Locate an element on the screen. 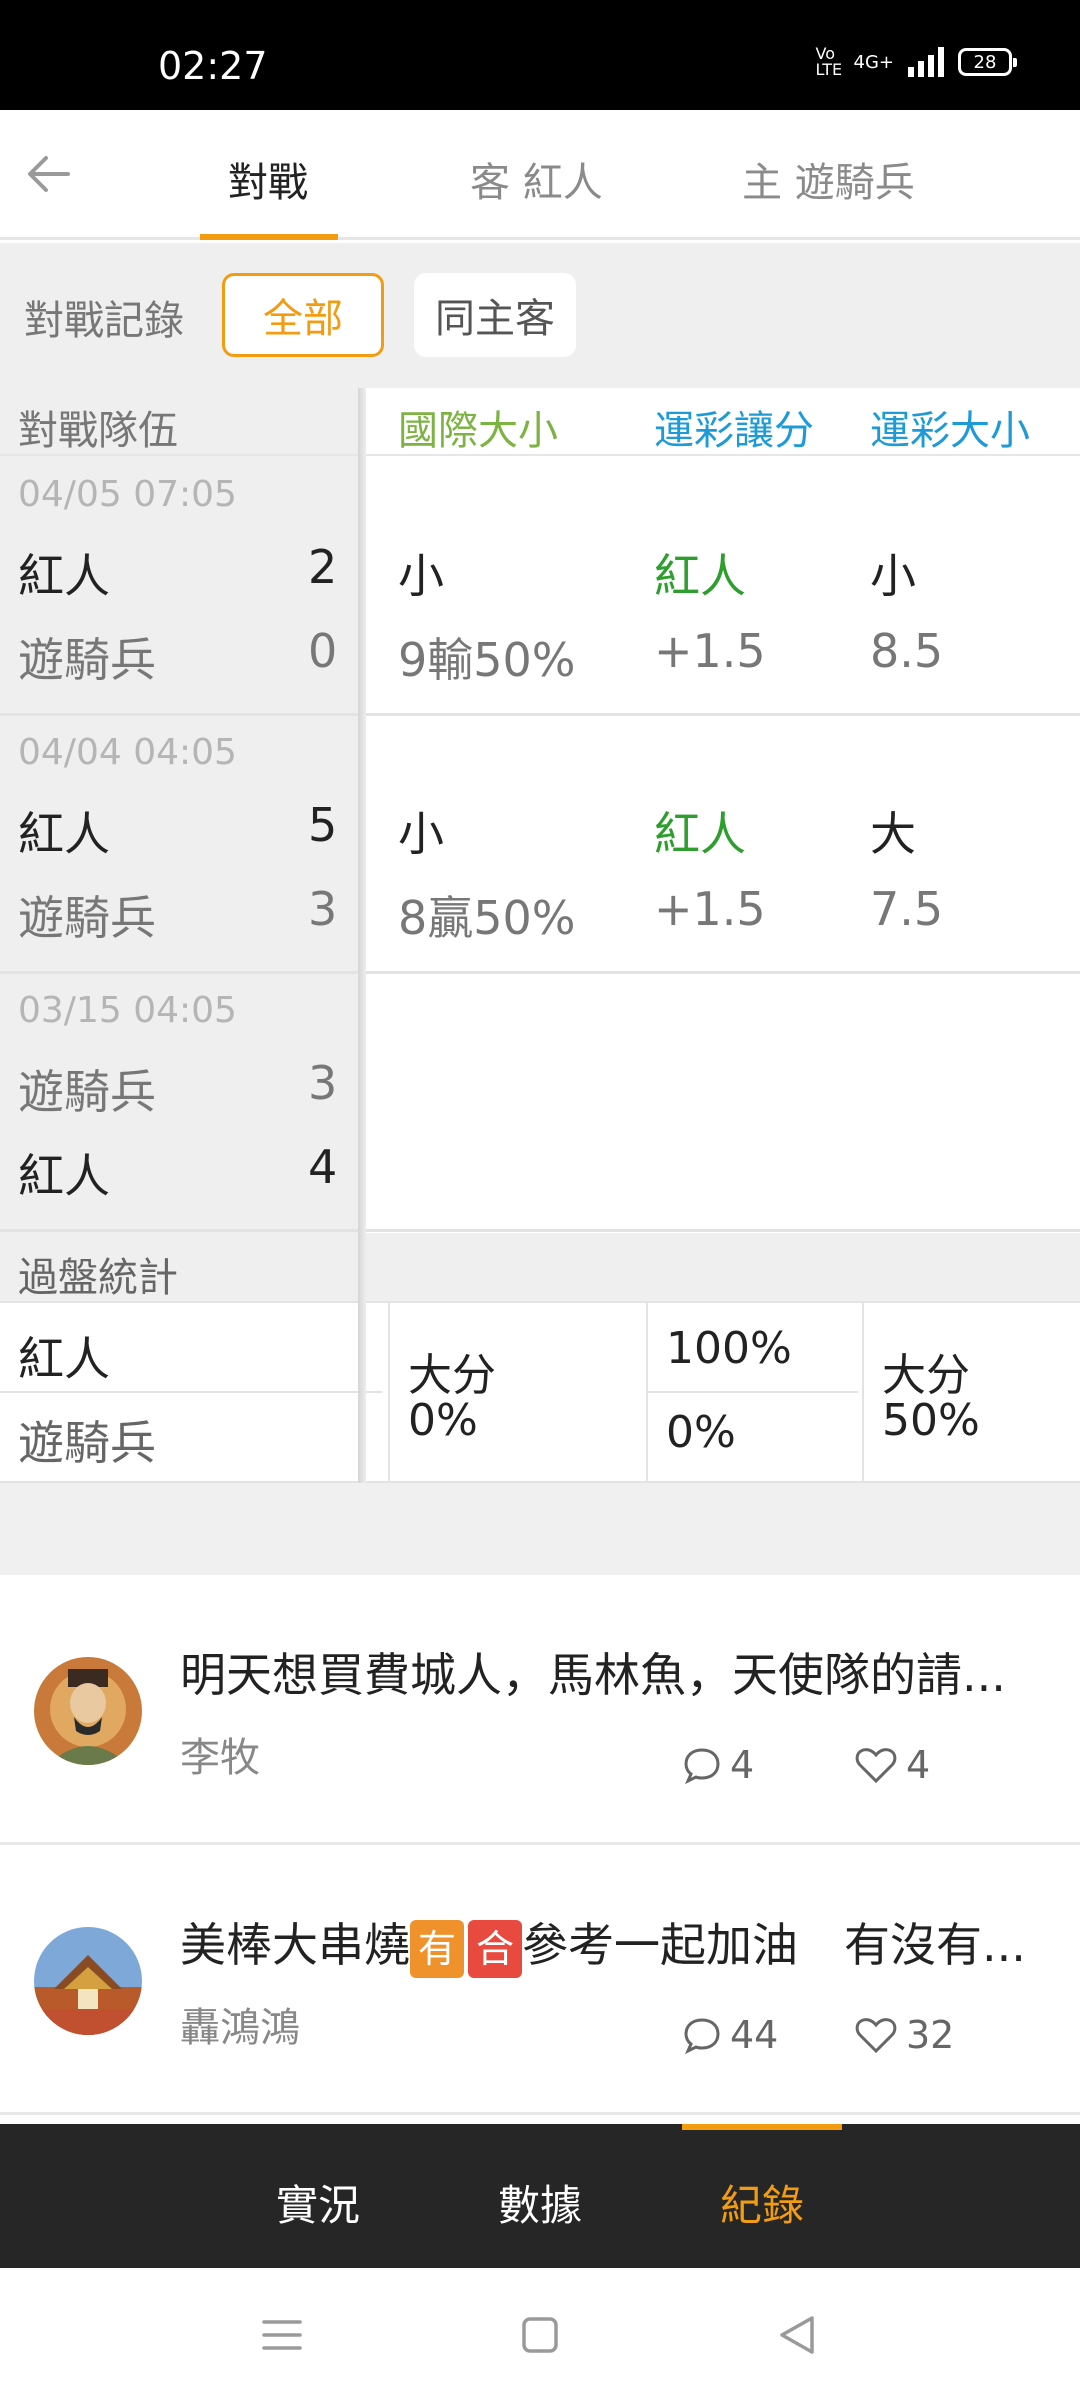  top-tab-bar: 對戰 客 紅人 主 遊騎兵 is located at coordinates (540, 175).